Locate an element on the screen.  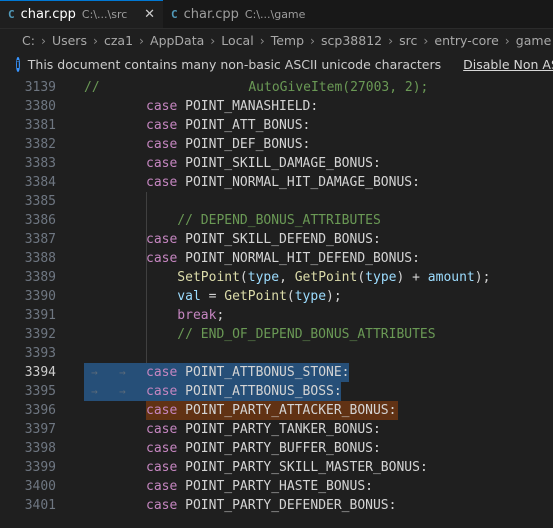
disable-highlight-link: Disable Non ASCII Highlight is located at coordinates (508, 64).